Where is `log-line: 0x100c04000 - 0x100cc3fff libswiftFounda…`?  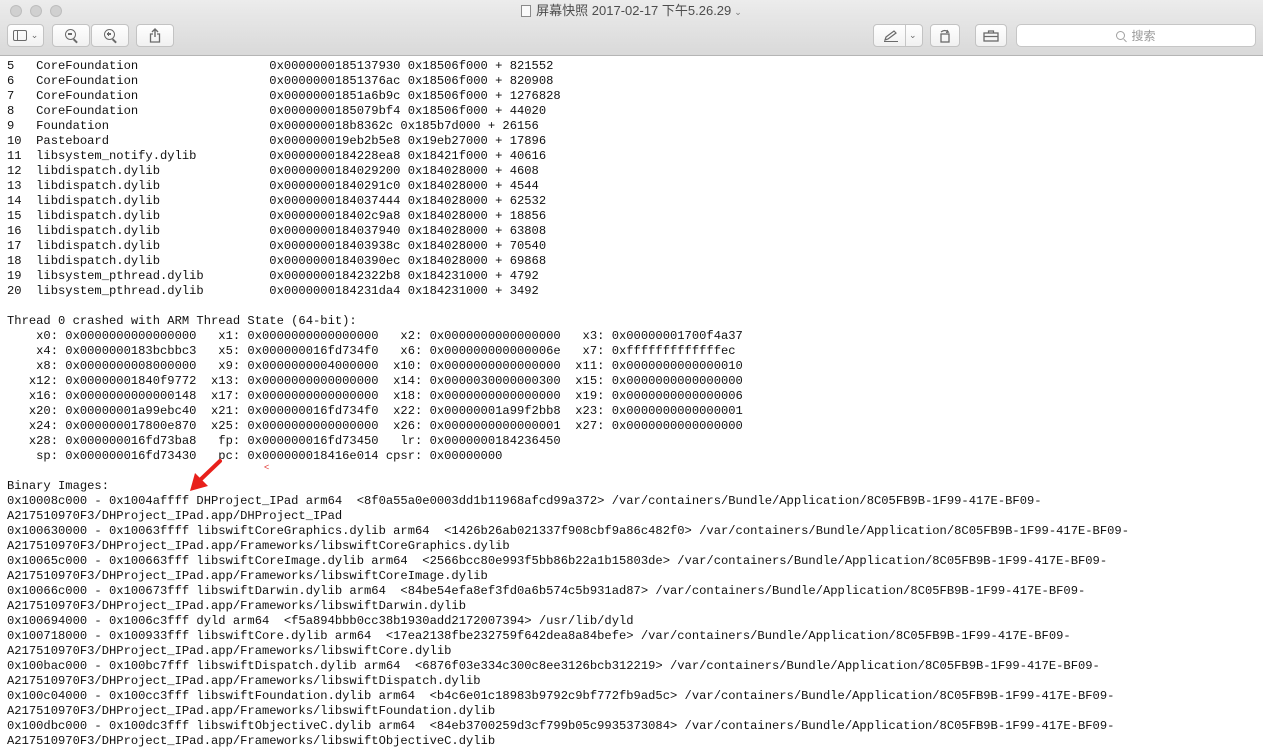 log-line: 0x100c04000 - 0x100cc3fff libswiftFounda… is located at coordinates (561, 696).